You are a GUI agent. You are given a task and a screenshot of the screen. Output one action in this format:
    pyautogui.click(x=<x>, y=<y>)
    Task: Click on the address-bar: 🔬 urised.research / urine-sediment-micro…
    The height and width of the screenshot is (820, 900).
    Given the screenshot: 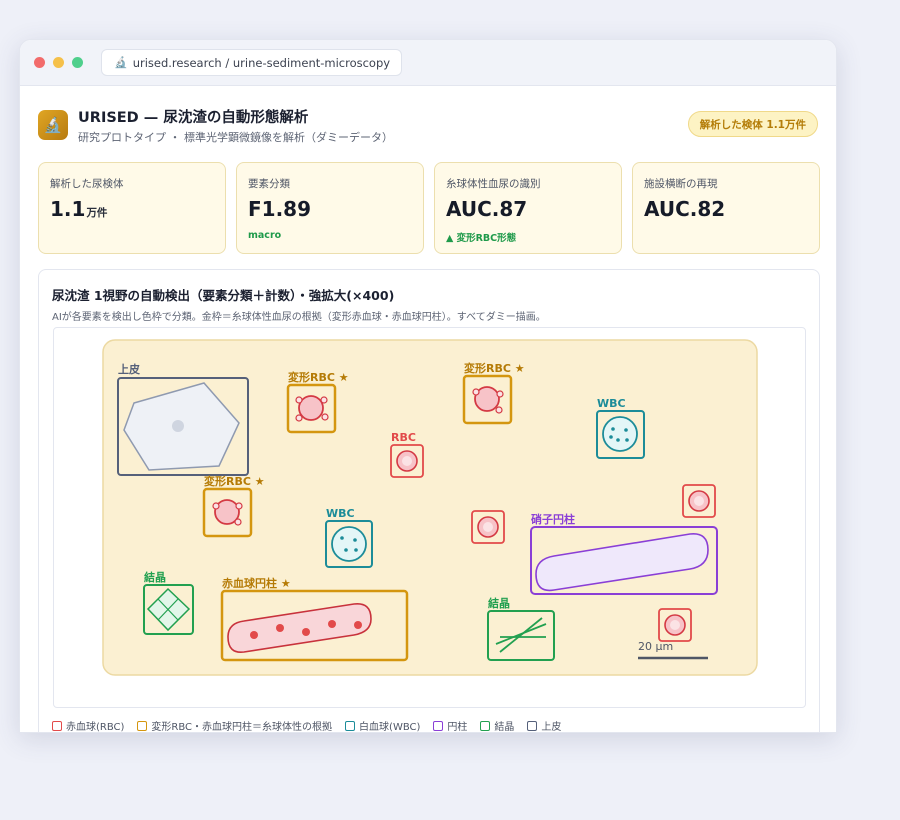 What is the action you would take?
    pyautogui.click(x=252, y=62)
    